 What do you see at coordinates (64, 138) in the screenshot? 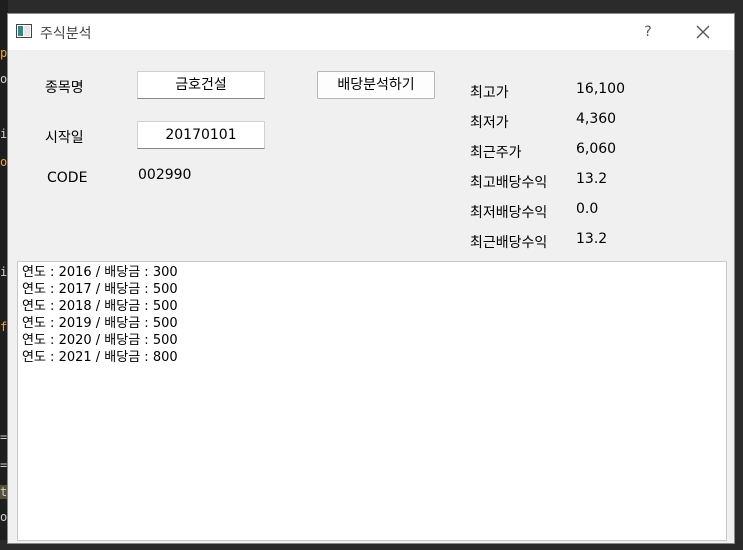
I see `start-date-label: 시작일` at bounding box center [64, 138].